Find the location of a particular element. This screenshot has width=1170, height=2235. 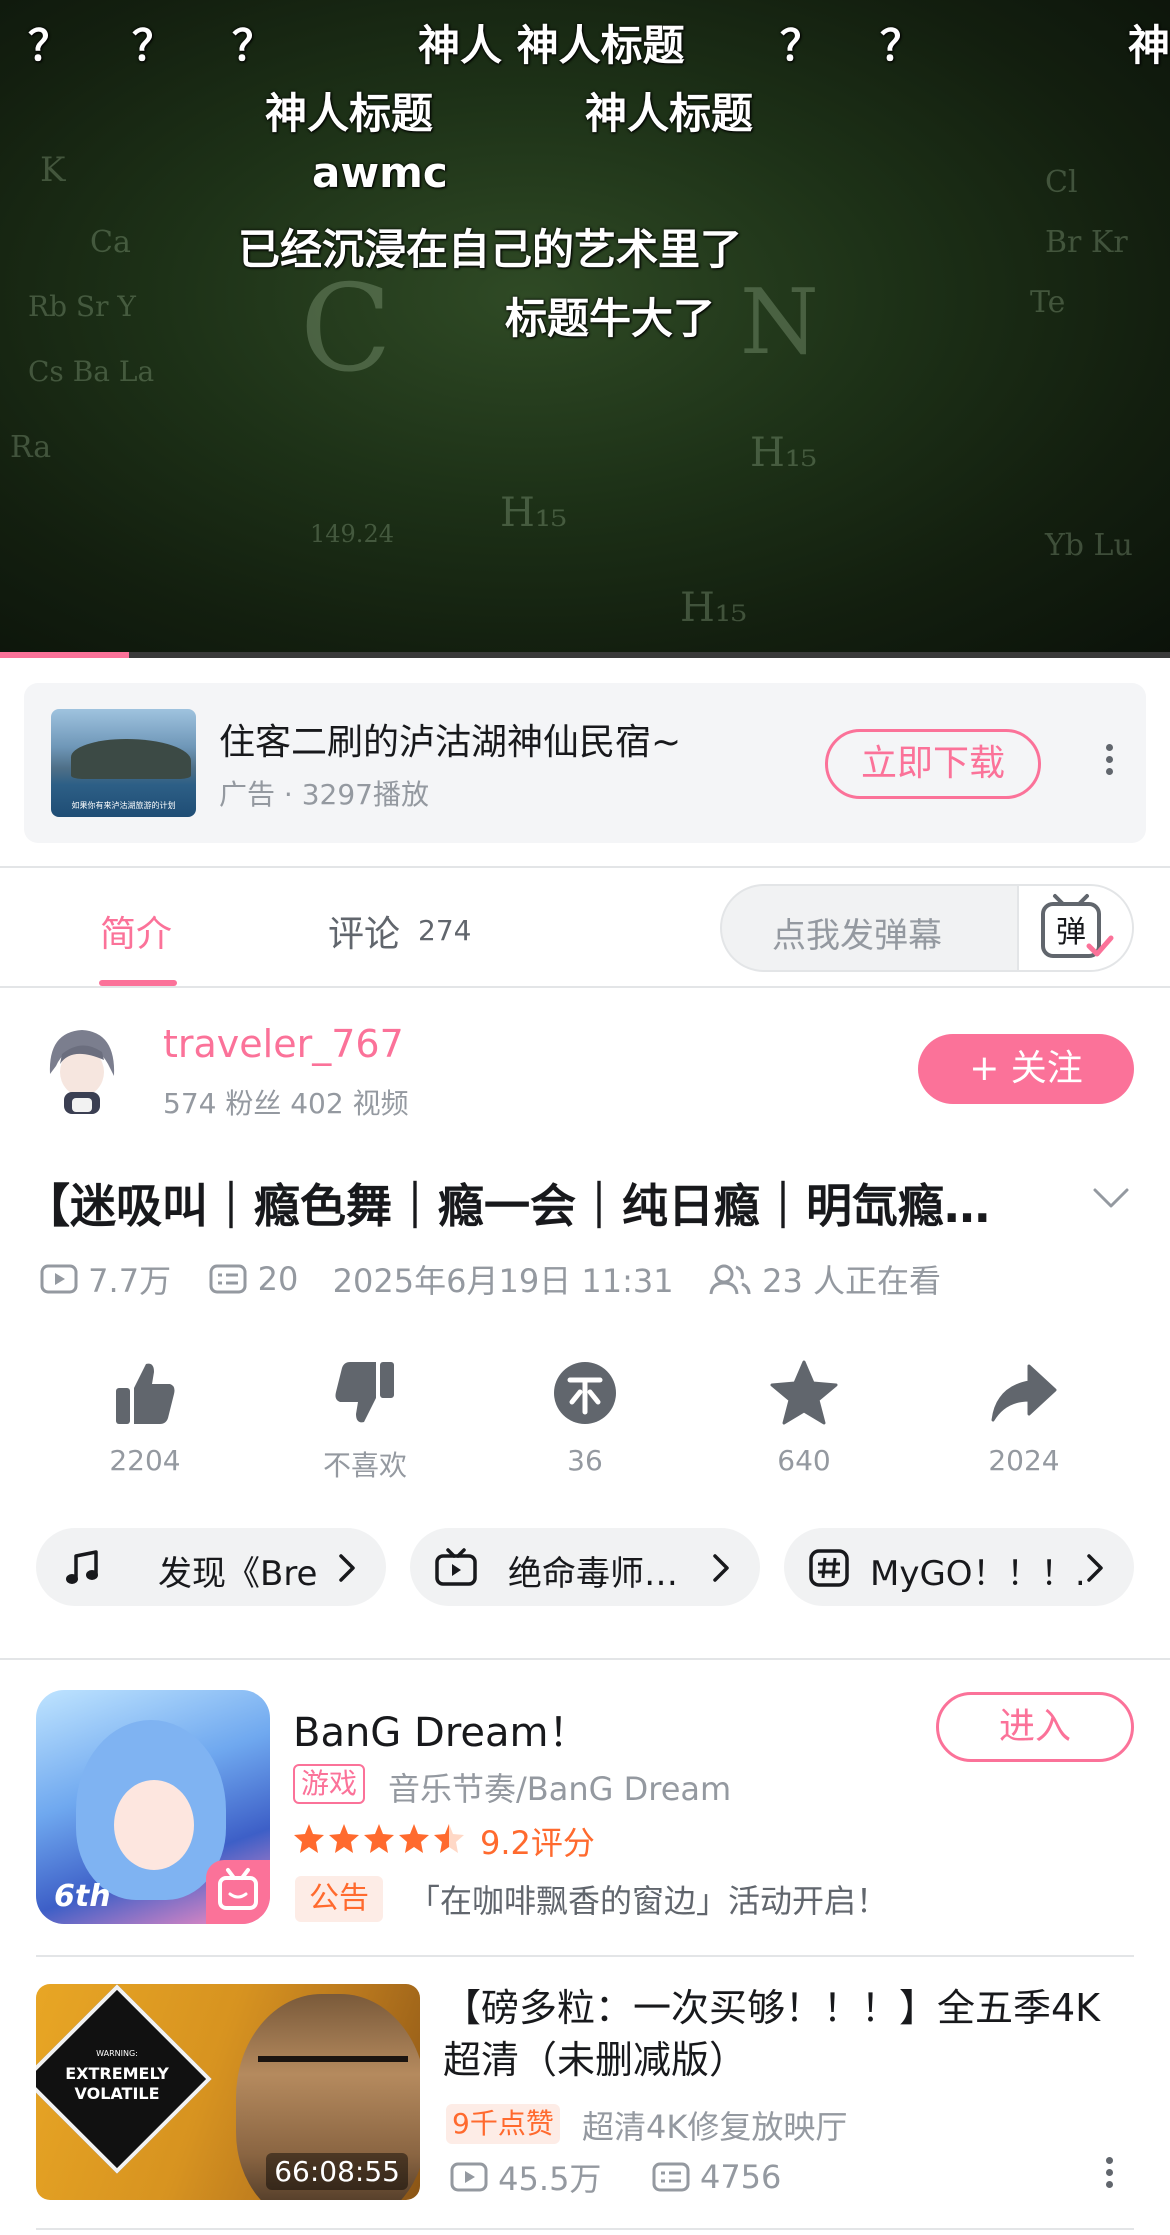

ad-thumbnail-caption: 如果你有来泸沽湖旅游的计划 is located at coordinates (123, 805).